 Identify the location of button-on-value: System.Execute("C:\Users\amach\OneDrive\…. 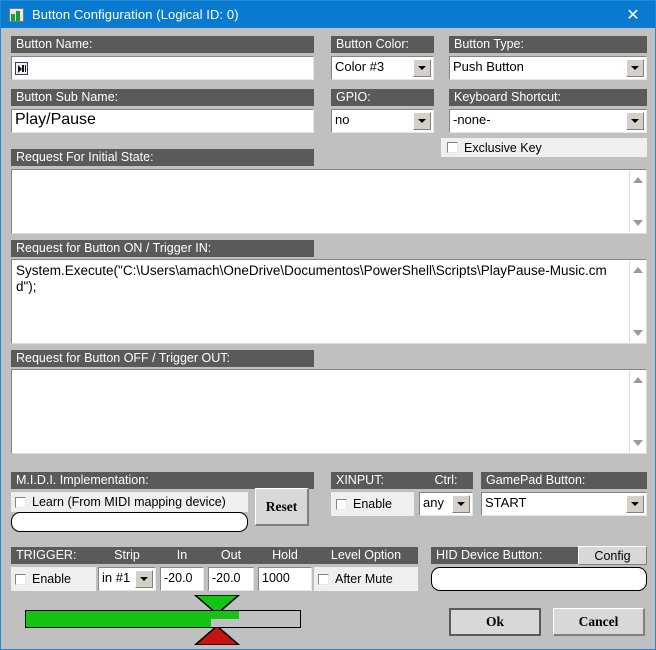
(311, 278).